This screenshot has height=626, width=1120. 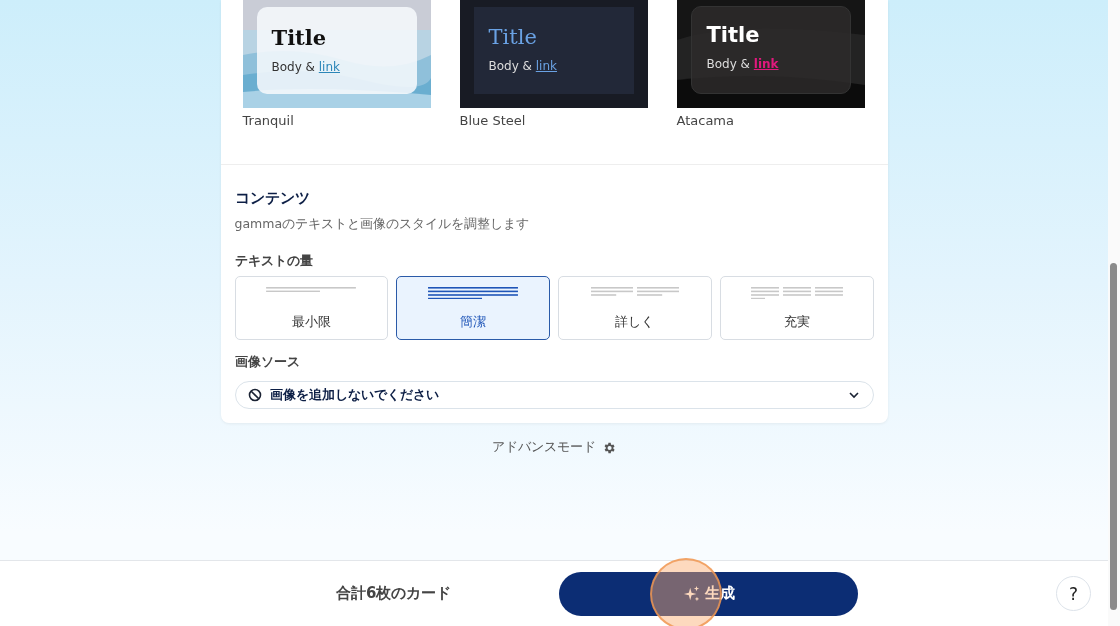 I want to click on theme-name: Tranquil, so click(x=268, y=120).